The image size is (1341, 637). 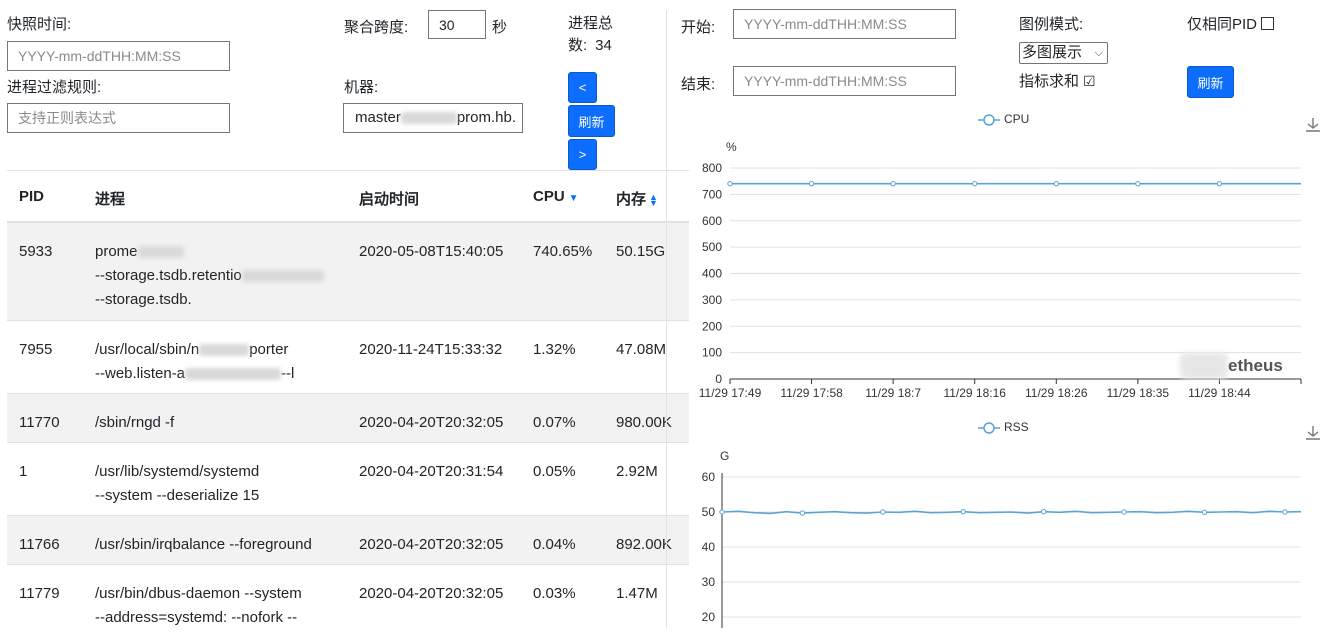 What do you see at coordinates (712, 353) in the screenshot?
I see `y-tick-label: 100` at bounding box center [712, 353].